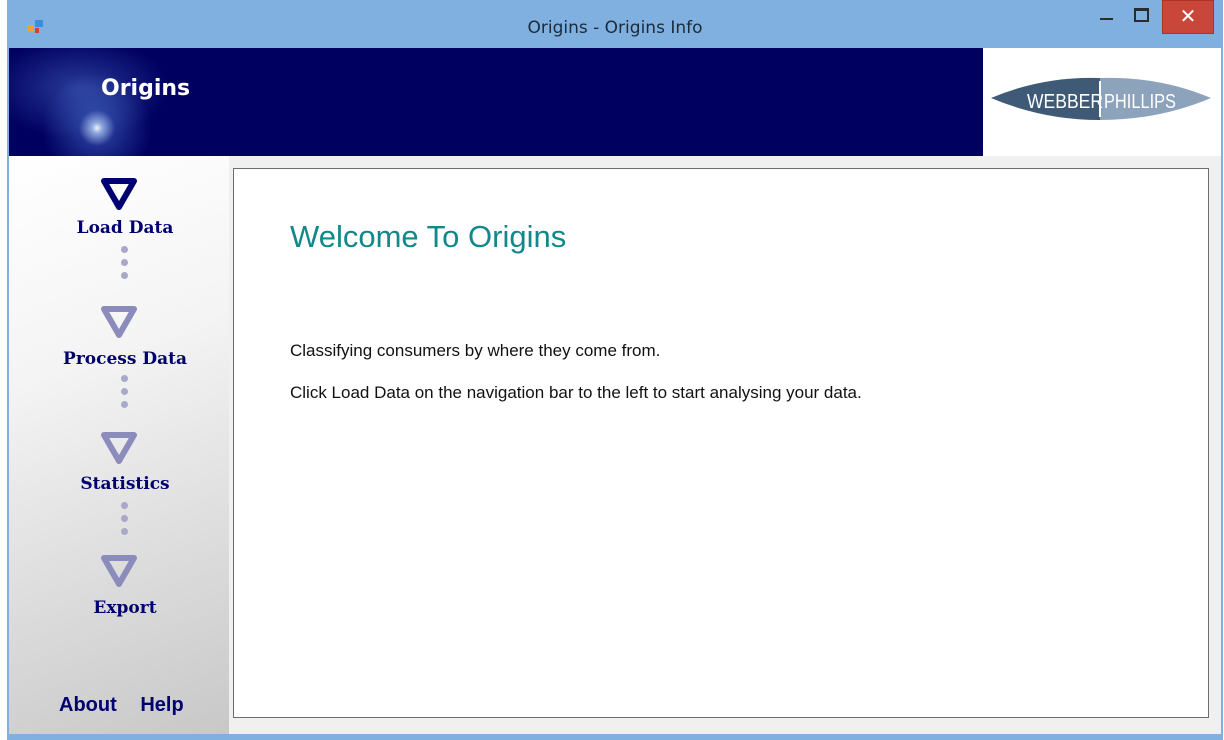  What do you see at coordinates (615, 28) in the screenshot?
I see `window-title: Origins - Origins Info` at bounding box center [615, 28].